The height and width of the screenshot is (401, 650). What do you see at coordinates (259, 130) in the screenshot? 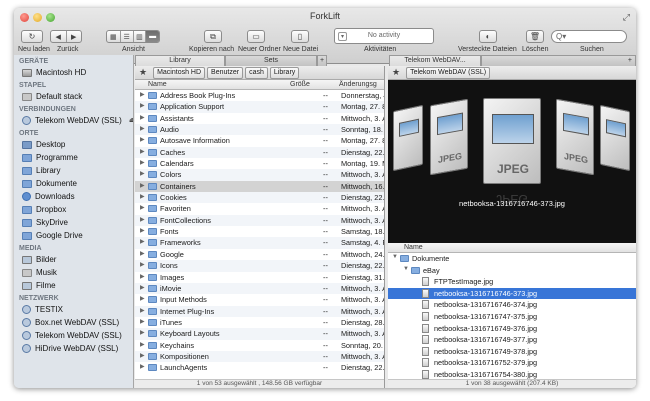
I see `table-row: ▶ Audio -- Sonntag, 18. I` at bounding box center [259, 130].